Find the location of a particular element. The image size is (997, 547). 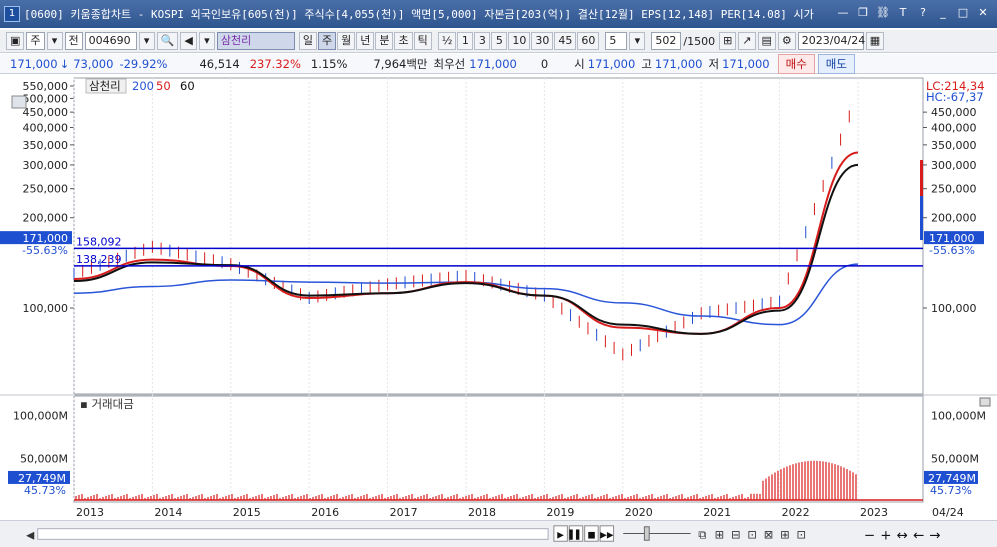

x-tick-label: 2018 is located at coordinates (482, 512).